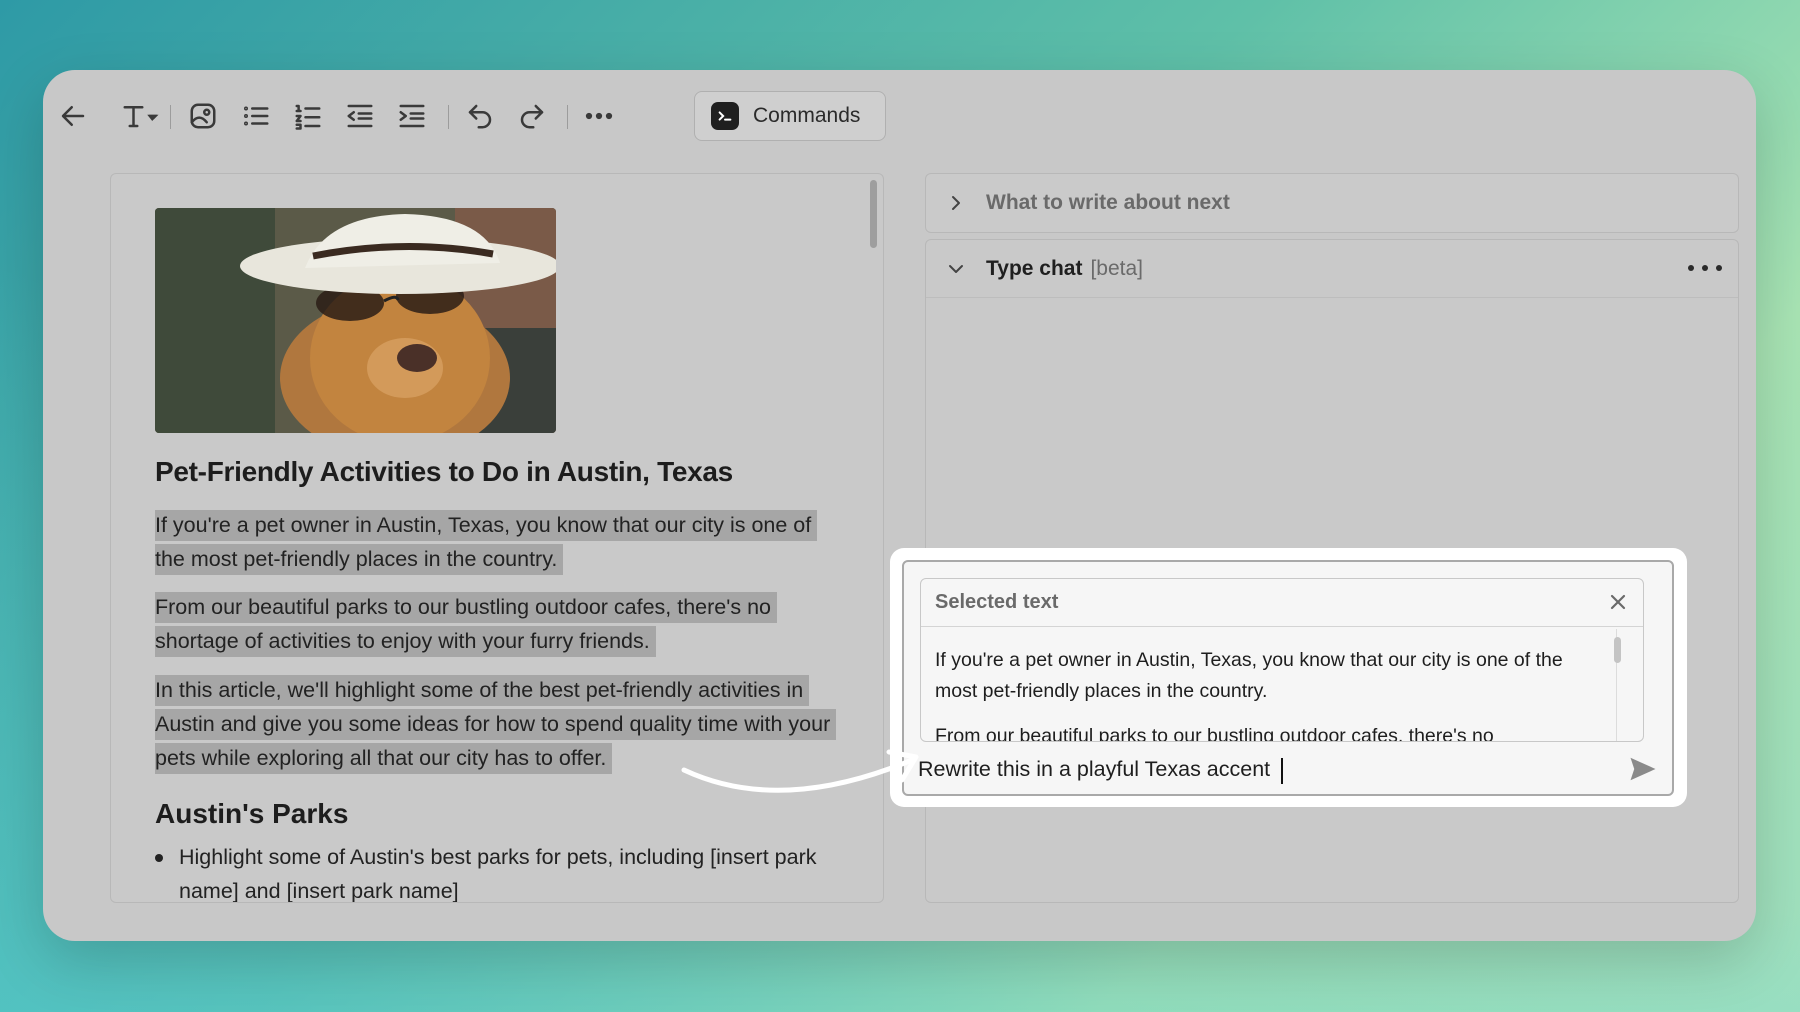  Describe the element at coordinates (1108, 202) in the screenshot. I see `next-topic-label: What to write about next` at that location.